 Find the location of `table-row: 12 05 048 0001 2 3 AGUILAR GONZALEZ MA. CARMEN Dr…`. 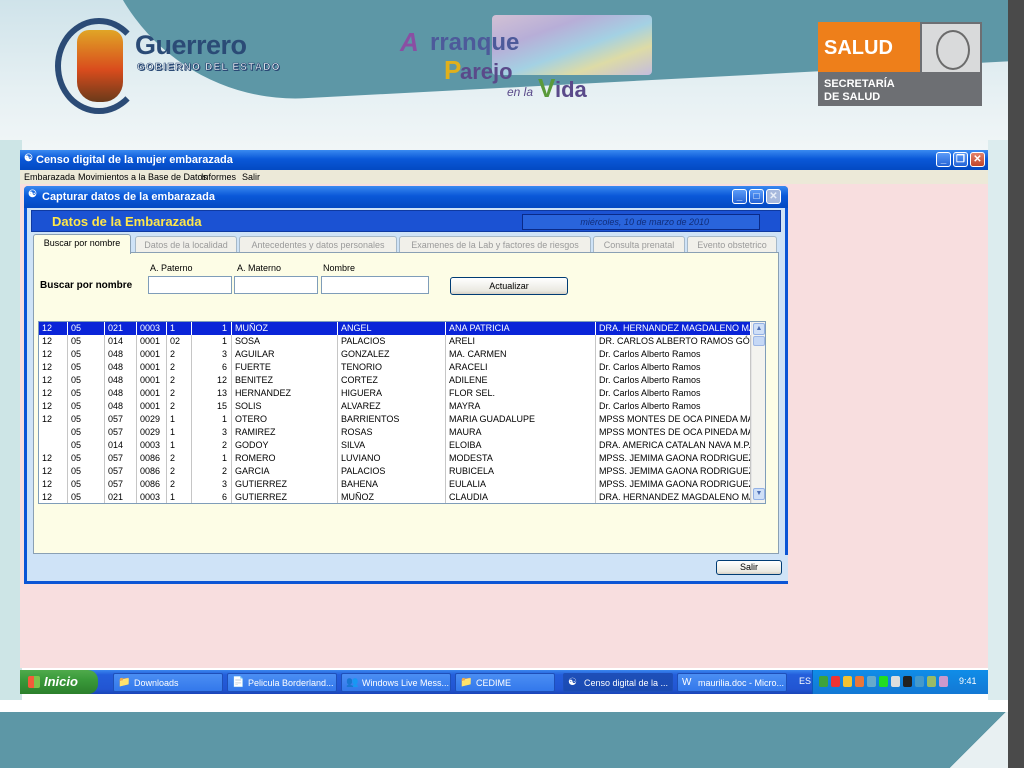

table-row: 12 05 048 0001 2 3 AGUILAR GONZALEZ MA. CARMEN Dr… is located at coordinates (395, 354).